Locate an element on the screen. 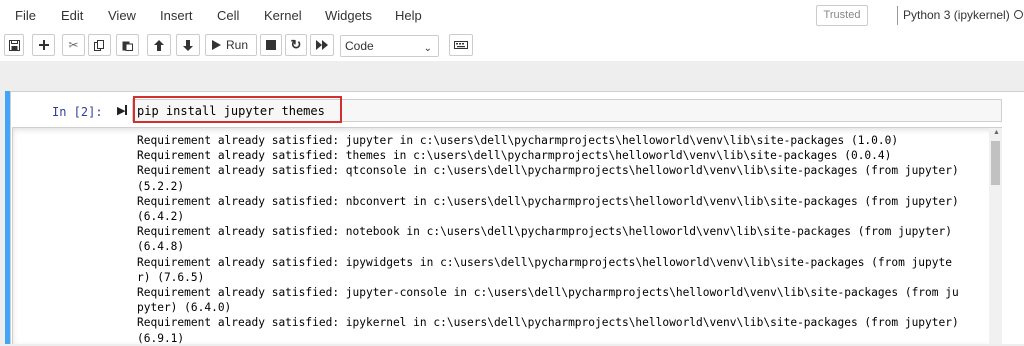  save-icon is located at coordinates (14, 45).